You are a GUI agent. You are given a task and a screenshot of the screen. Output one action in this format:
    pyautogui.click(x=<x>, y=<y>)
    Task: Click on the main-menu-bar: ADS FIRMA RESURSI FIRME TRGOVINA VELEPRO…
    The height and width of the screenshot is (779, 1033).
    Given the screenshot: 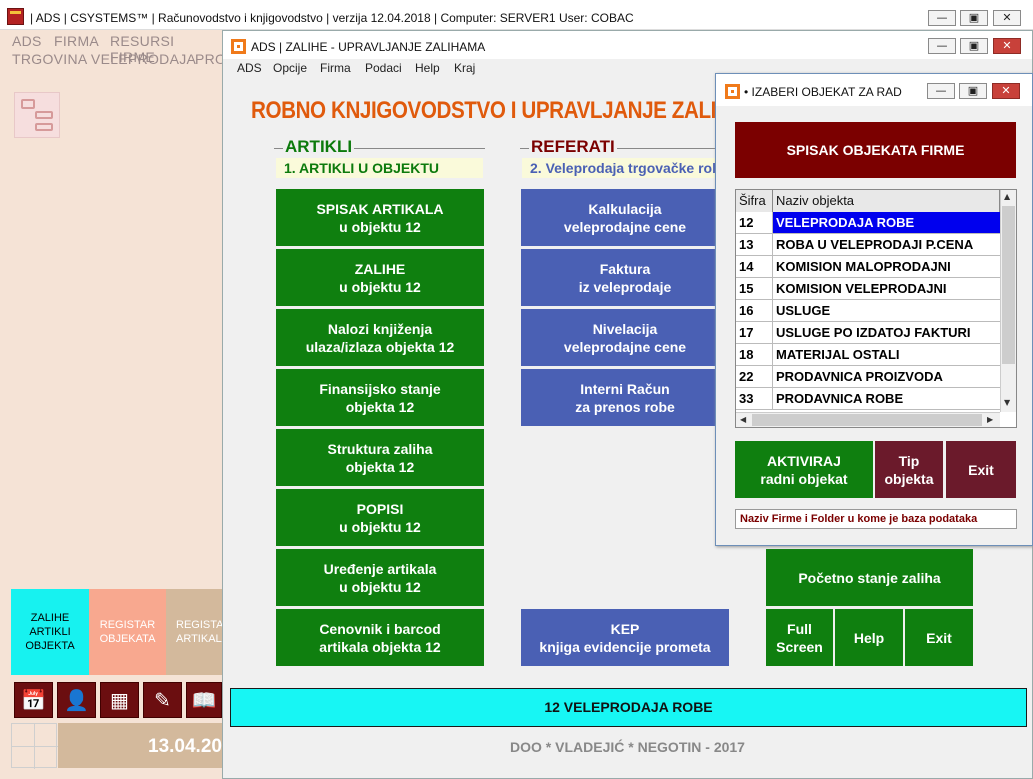 What is the action you would take?
    pyautogui.click(x=113, y=50)
    